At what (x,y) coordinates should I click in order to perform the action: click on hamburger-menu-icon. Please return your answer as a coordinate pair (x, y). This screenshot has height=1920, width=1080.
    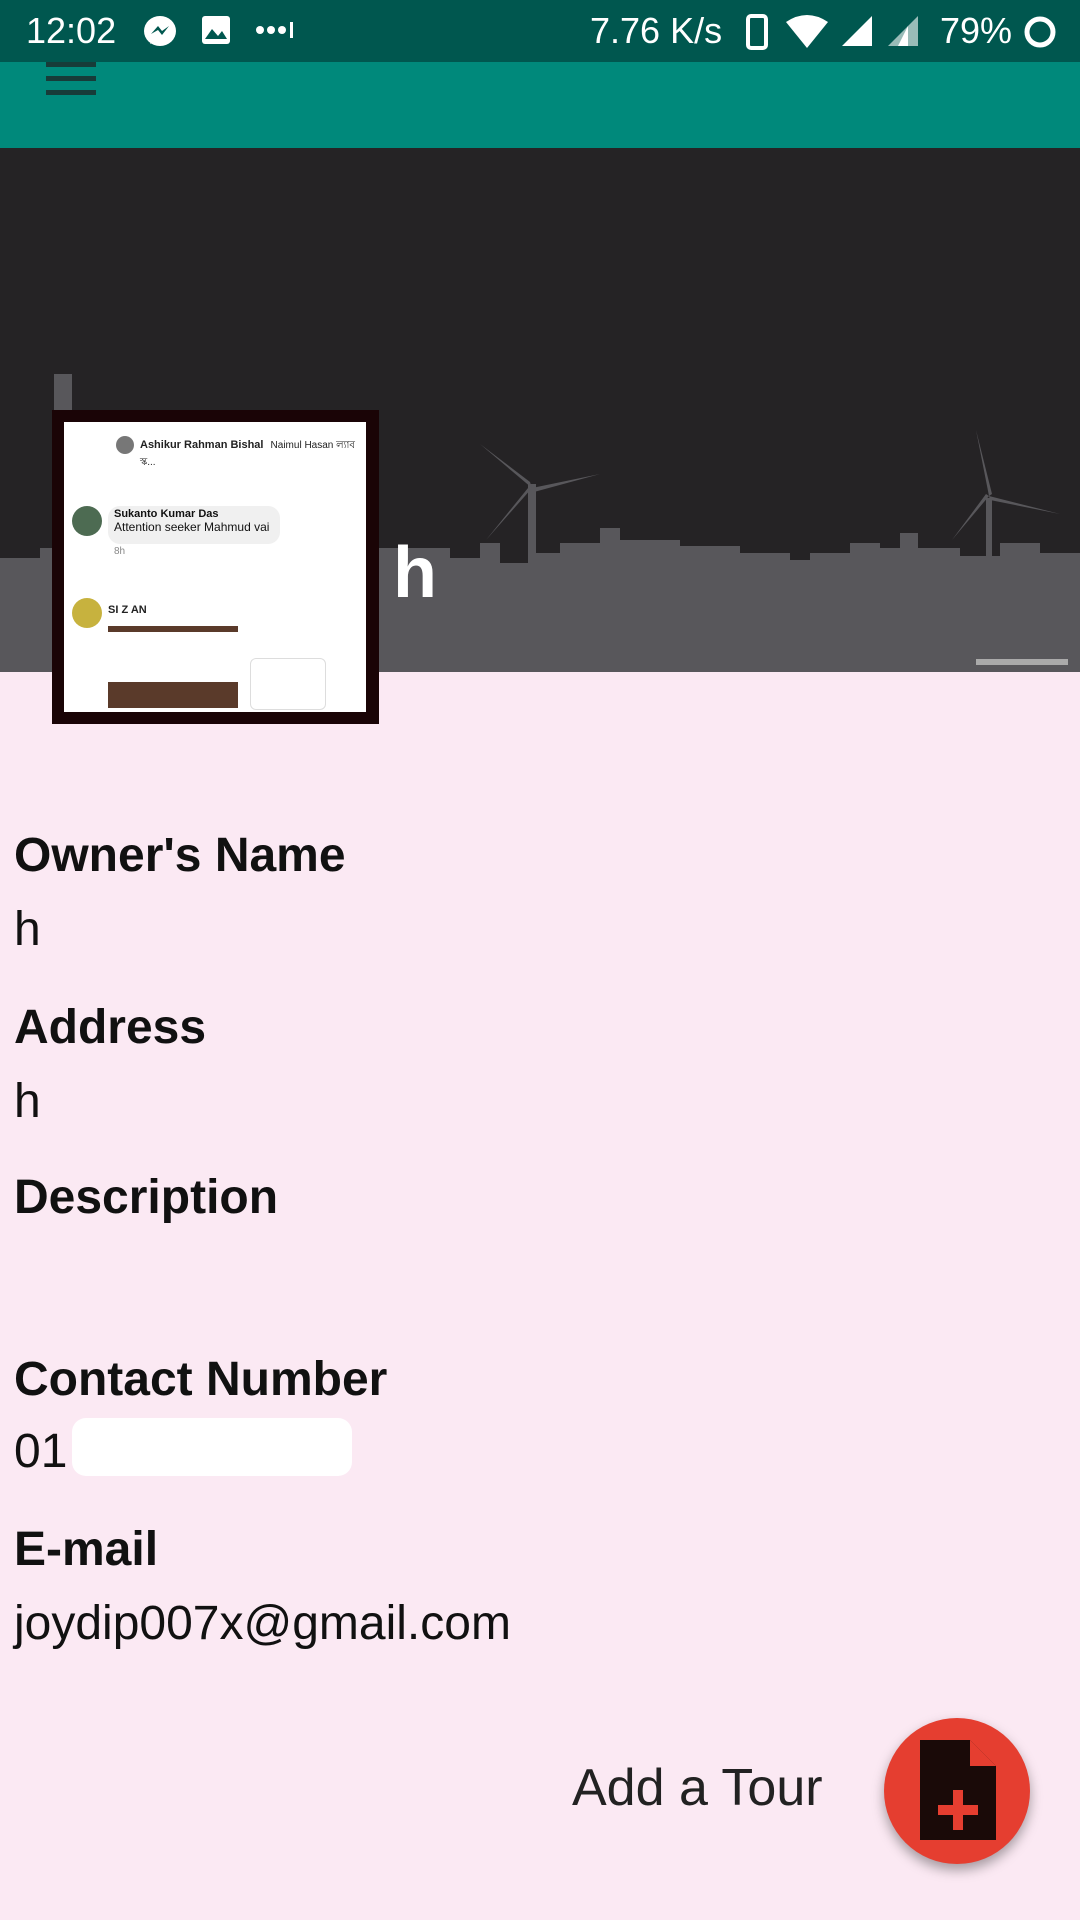
    Looking at the image, I should click on (72, 80).